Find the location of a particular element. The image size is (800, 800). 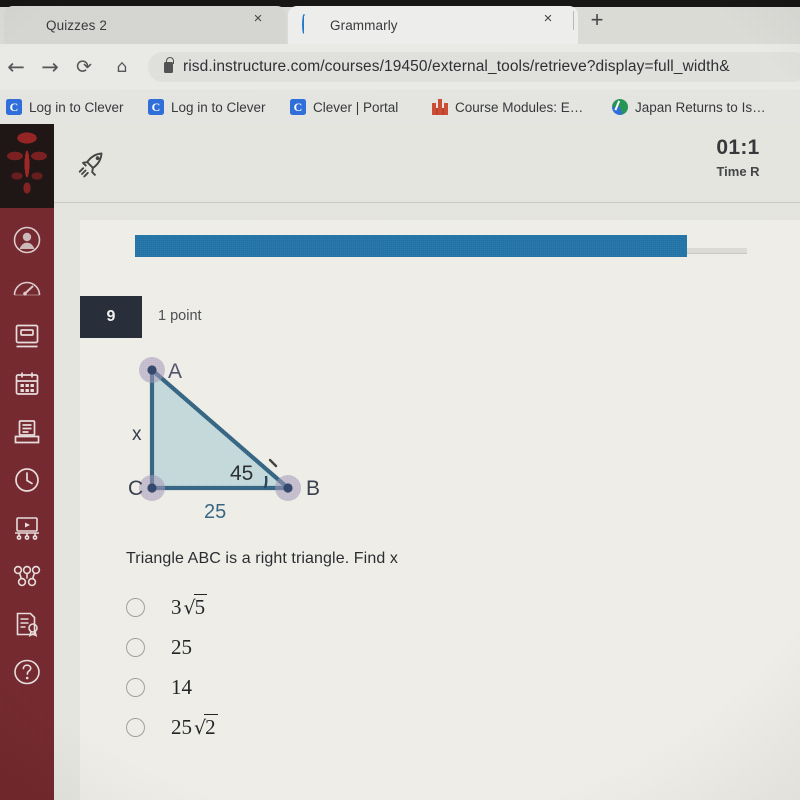

sidebar-item-account is located at coordinates (27, 239).